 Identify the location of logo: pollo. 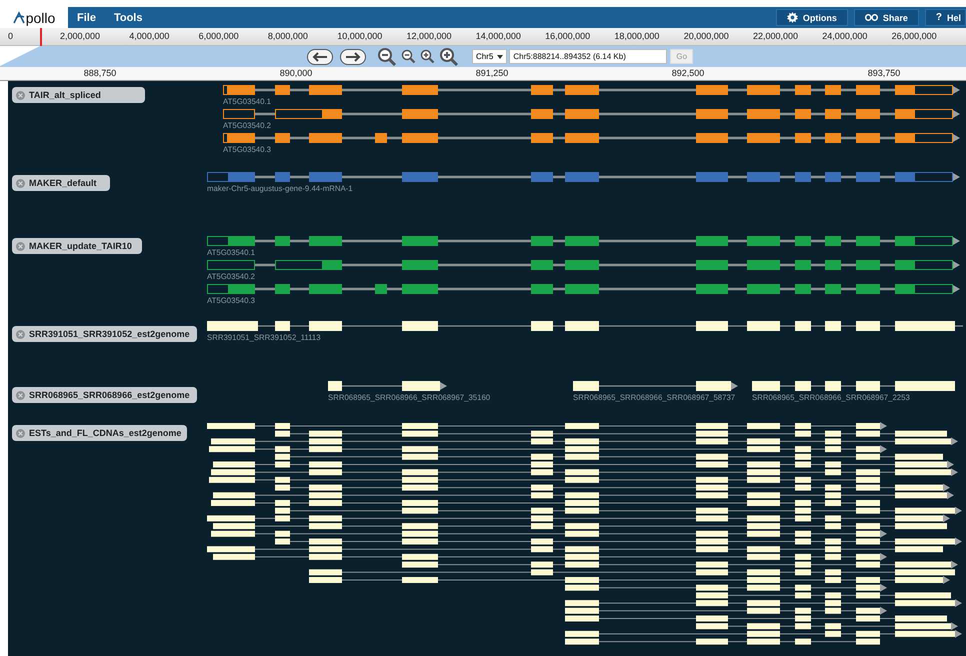
(34, 17).